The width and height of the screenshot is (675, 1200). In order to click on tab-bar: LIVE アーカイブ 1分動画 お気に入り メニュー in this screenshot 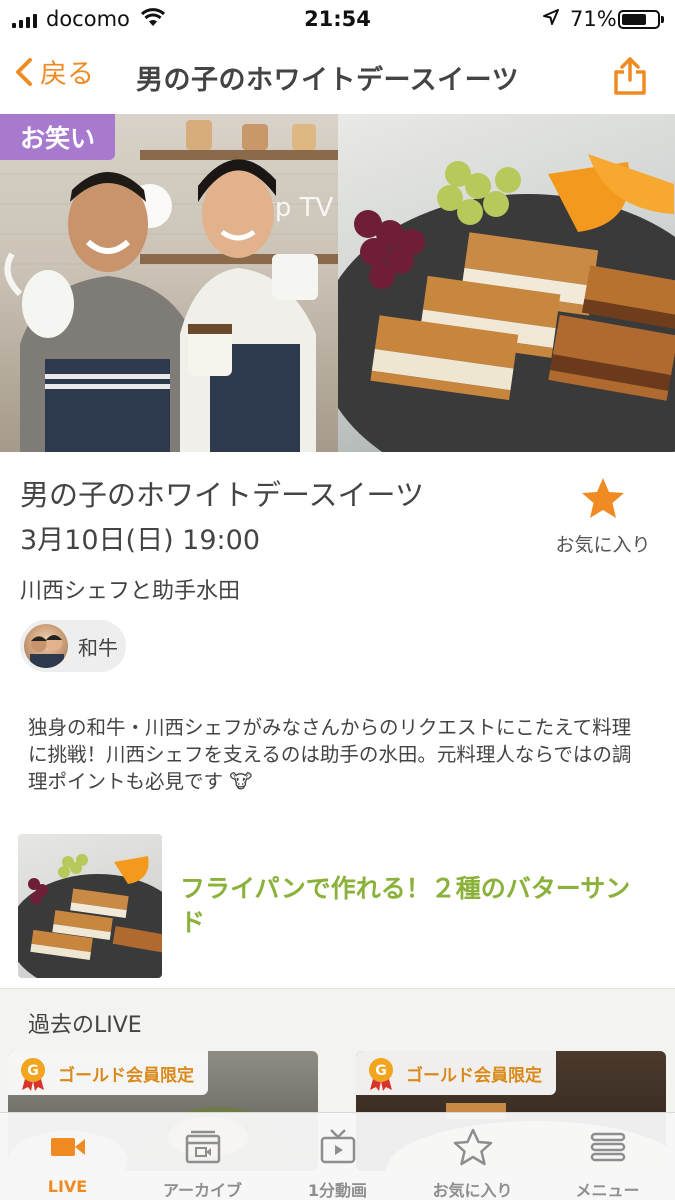, I will do `click(337, 1156)`.